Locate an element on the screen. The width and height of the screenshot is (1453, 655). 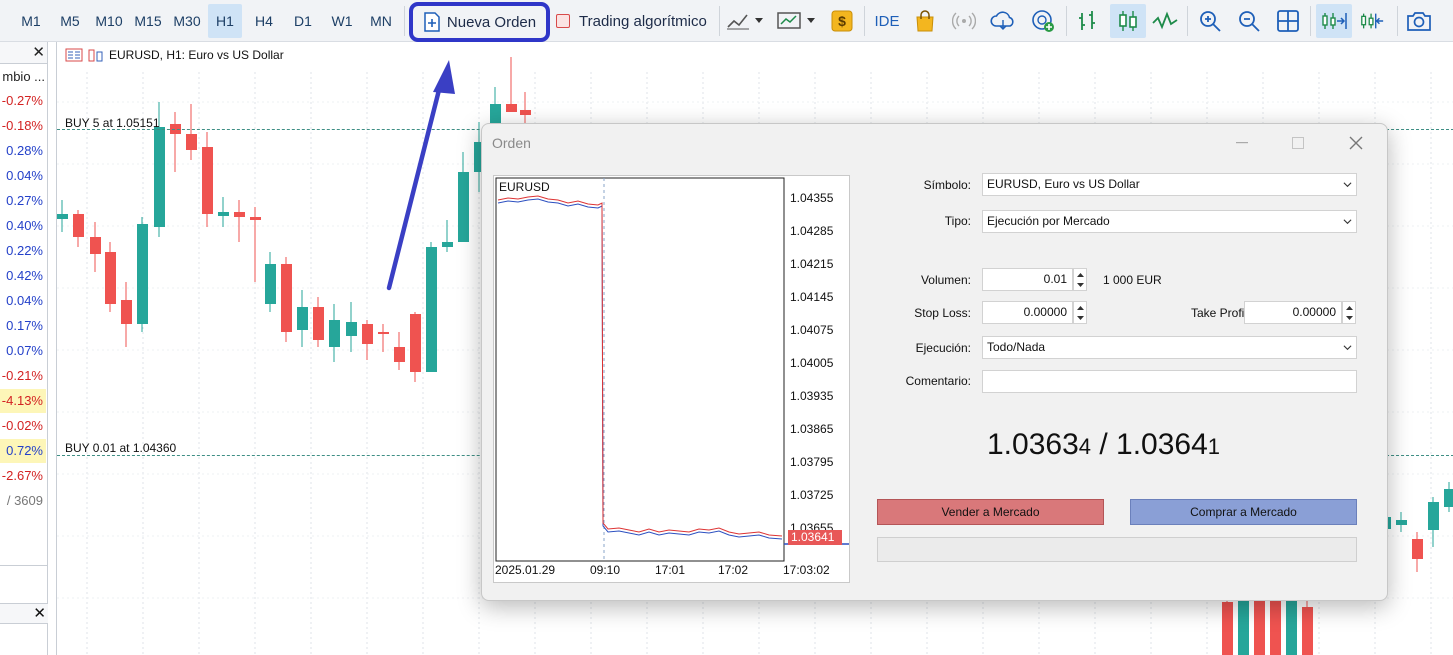
market-watch-row-change: -0.18% is located at coordinates (23, 126).